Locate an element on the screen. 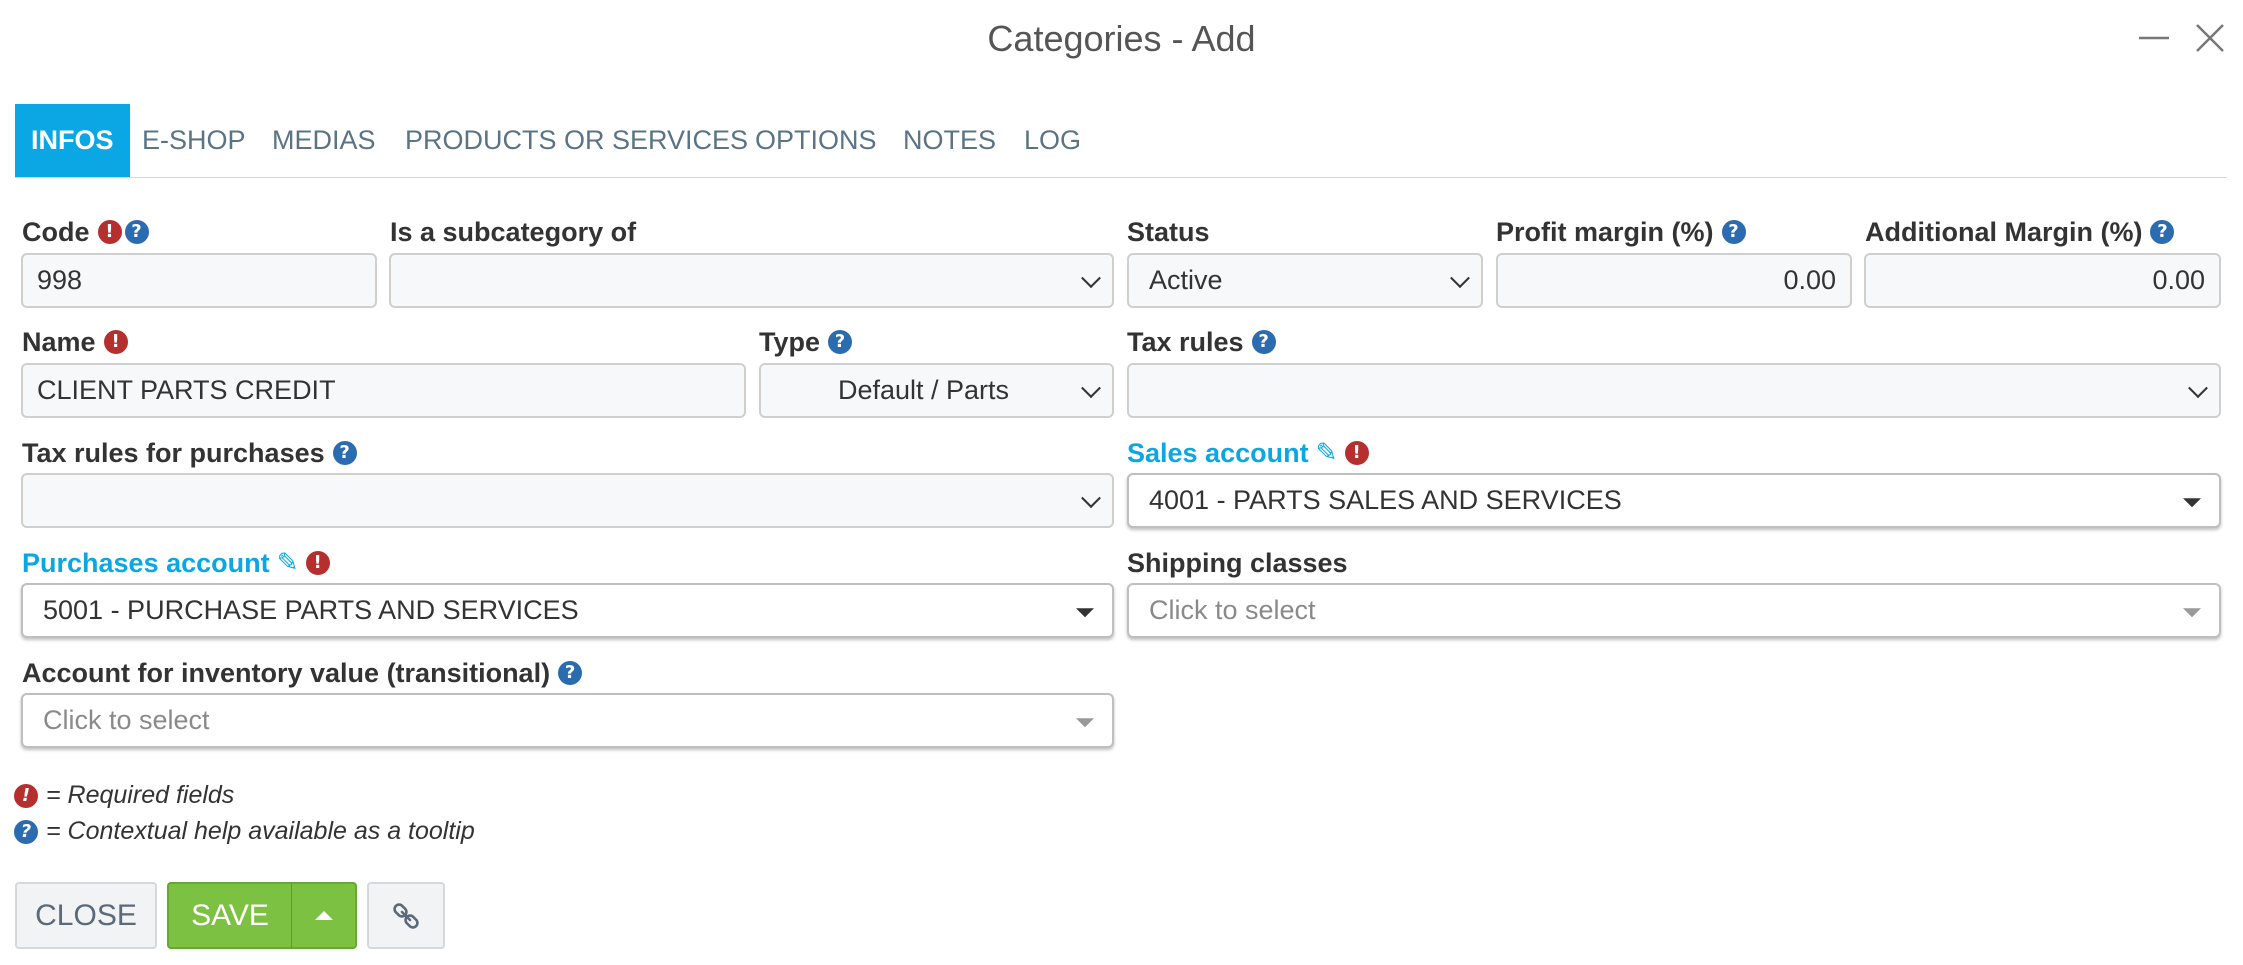 The height and width of the screenshot is (965, 2243). purchases-account-label: Purchases account ✎ ! is located at coordinates (177, 563).